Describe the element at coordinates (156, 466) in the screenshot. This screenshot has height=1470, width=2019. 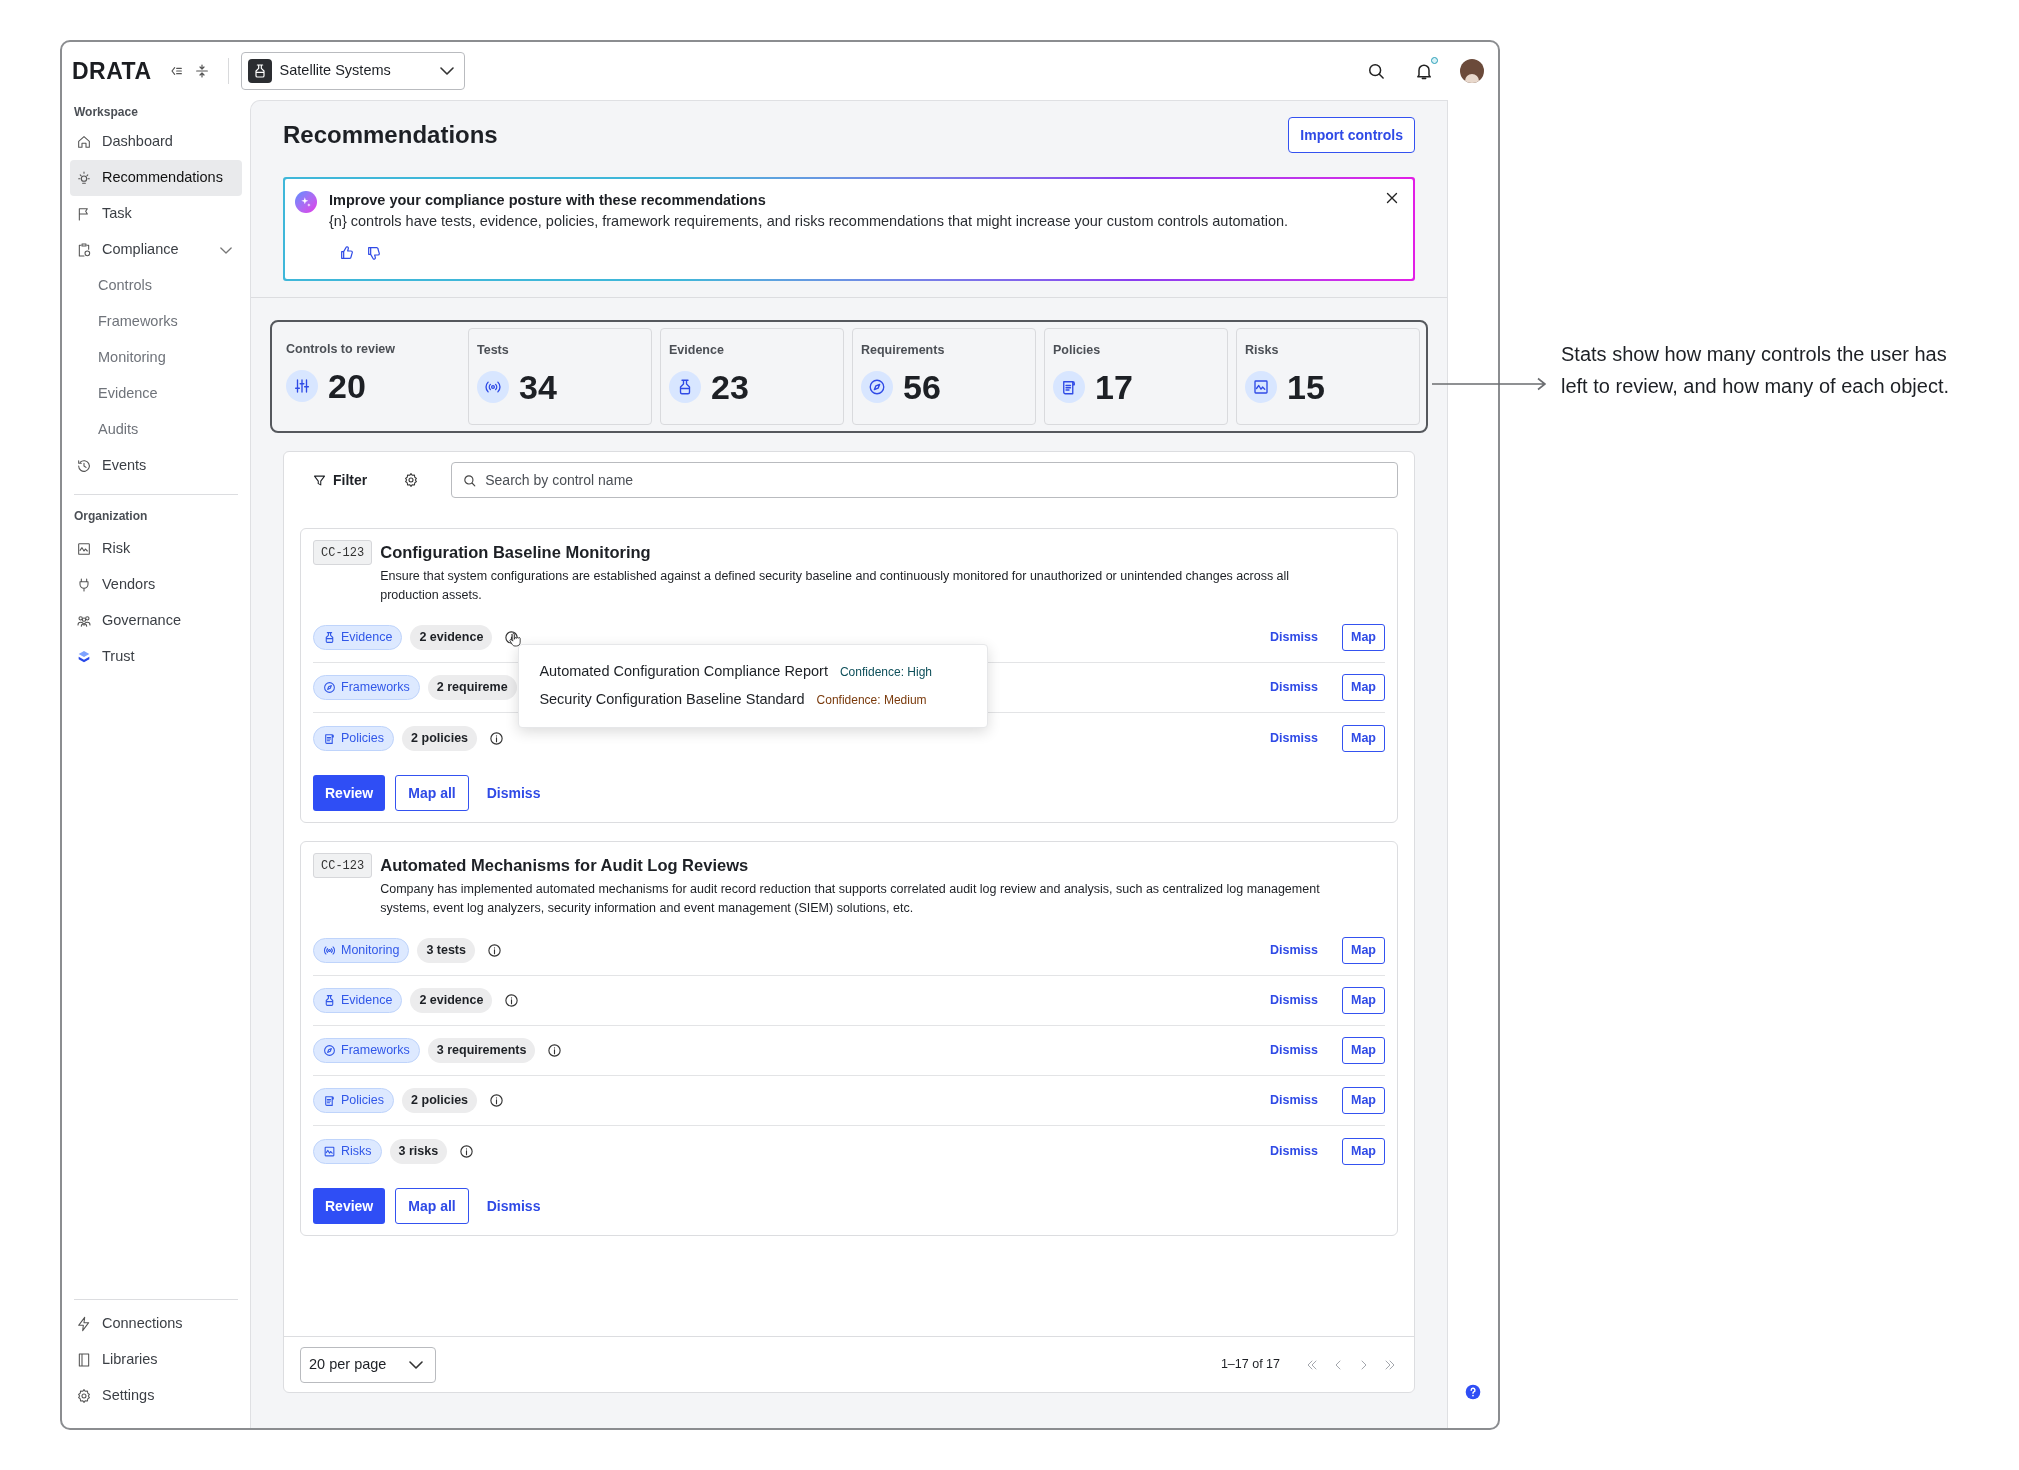
I see `sidebar-item: Events` at that location.